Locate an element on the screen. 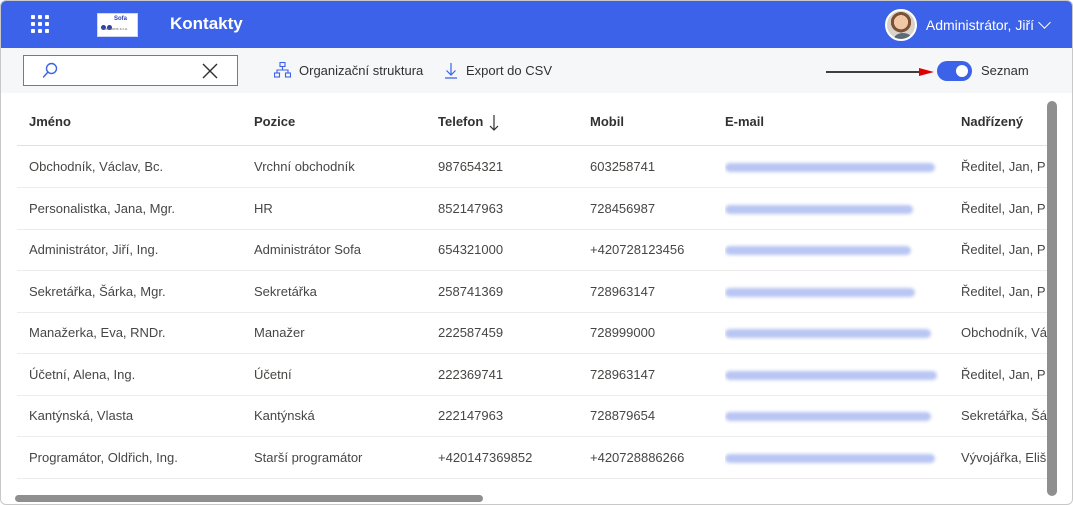 Image resolution: width=1073 pixels, height=505 pixels. close-icon is located at coordinates (210, 71).